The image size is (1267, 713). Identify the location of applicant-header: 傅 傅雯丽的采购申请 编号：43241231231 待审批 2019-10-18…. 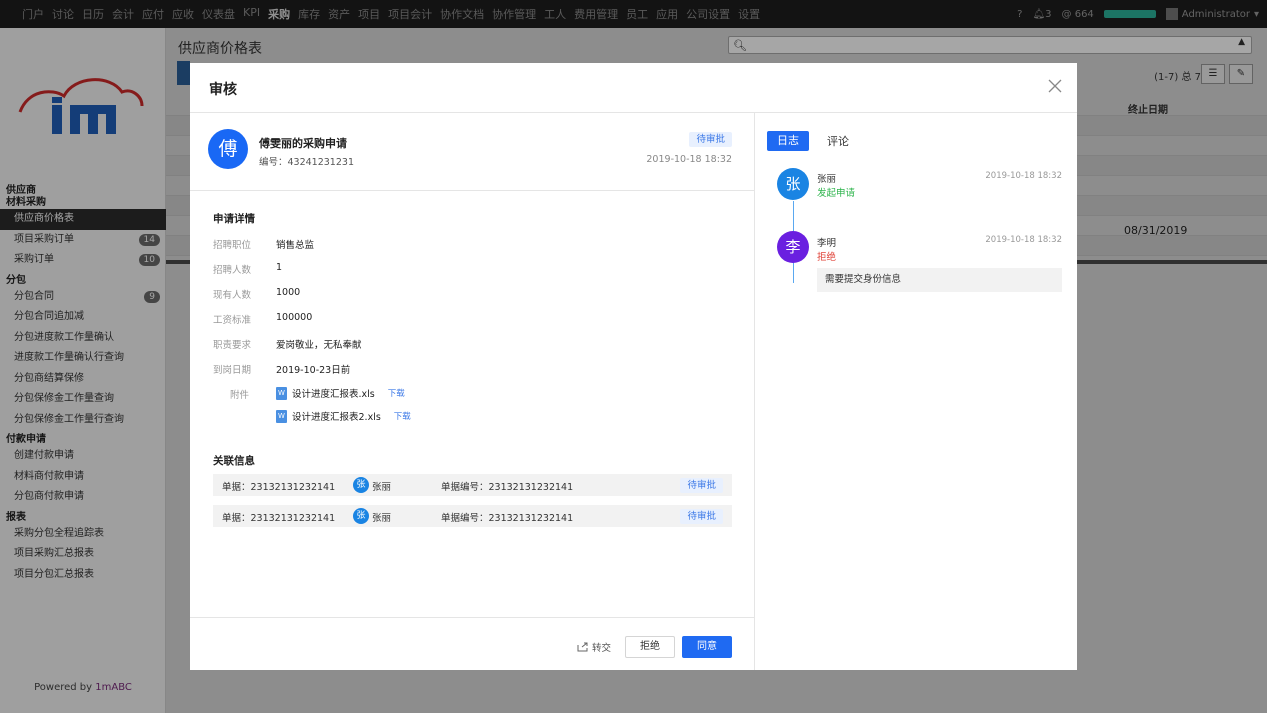
(472, 152).